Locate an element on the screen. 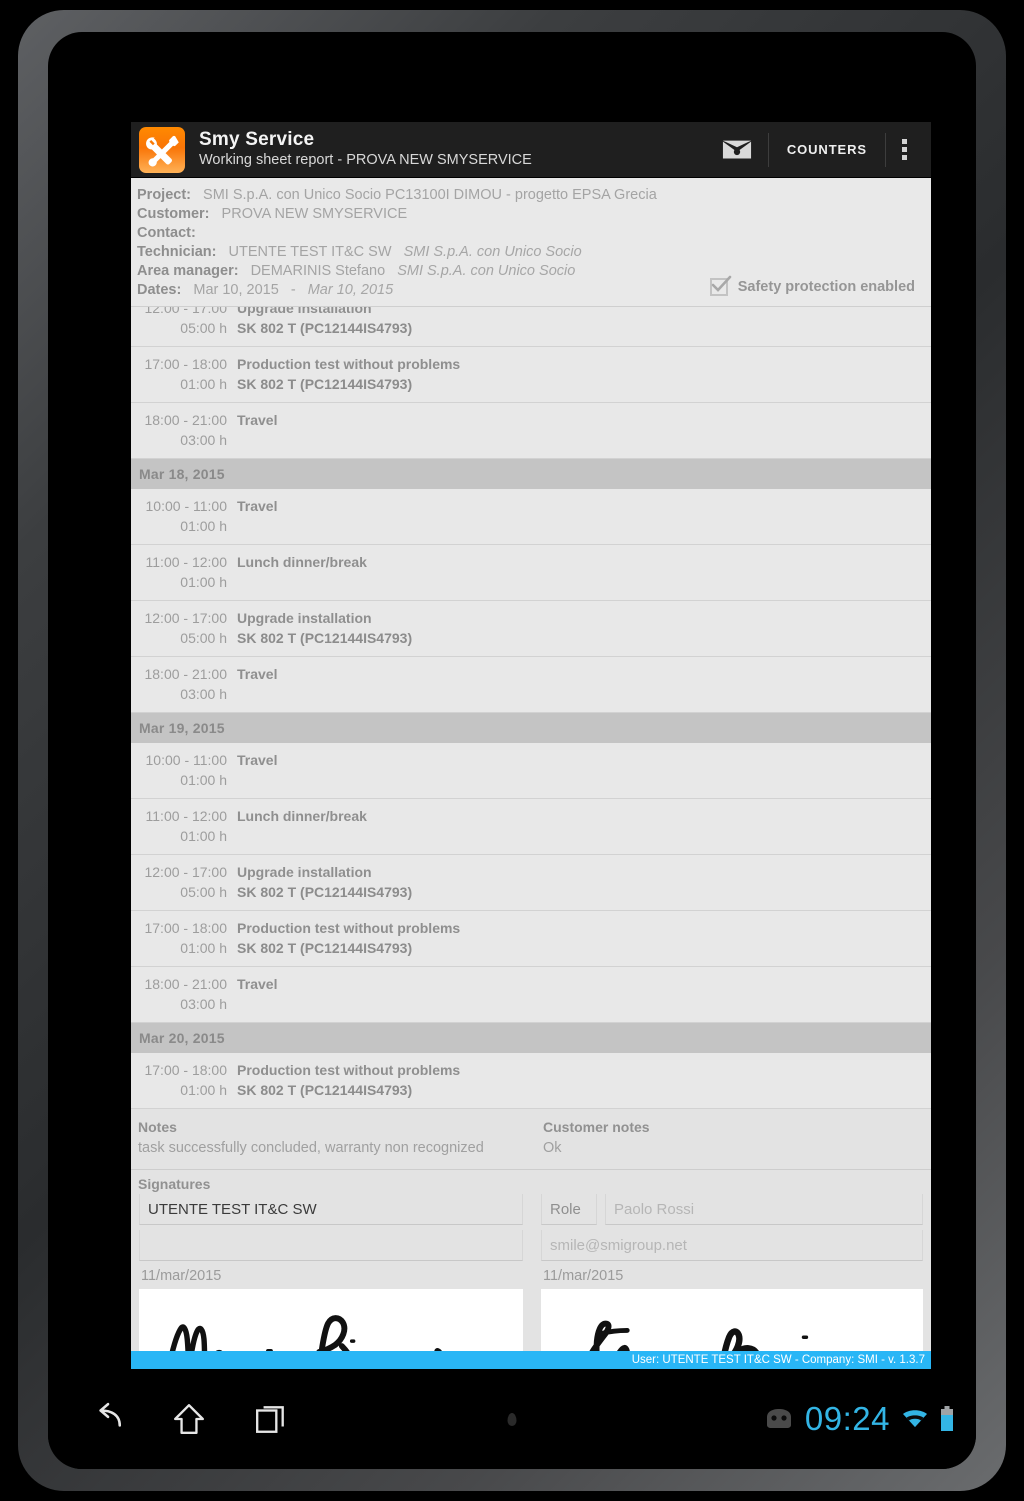 The height and width of the screenshot is (1501, 1024). task-time-range: 12:00 - 17:00 is located at coordinates (185, 618).